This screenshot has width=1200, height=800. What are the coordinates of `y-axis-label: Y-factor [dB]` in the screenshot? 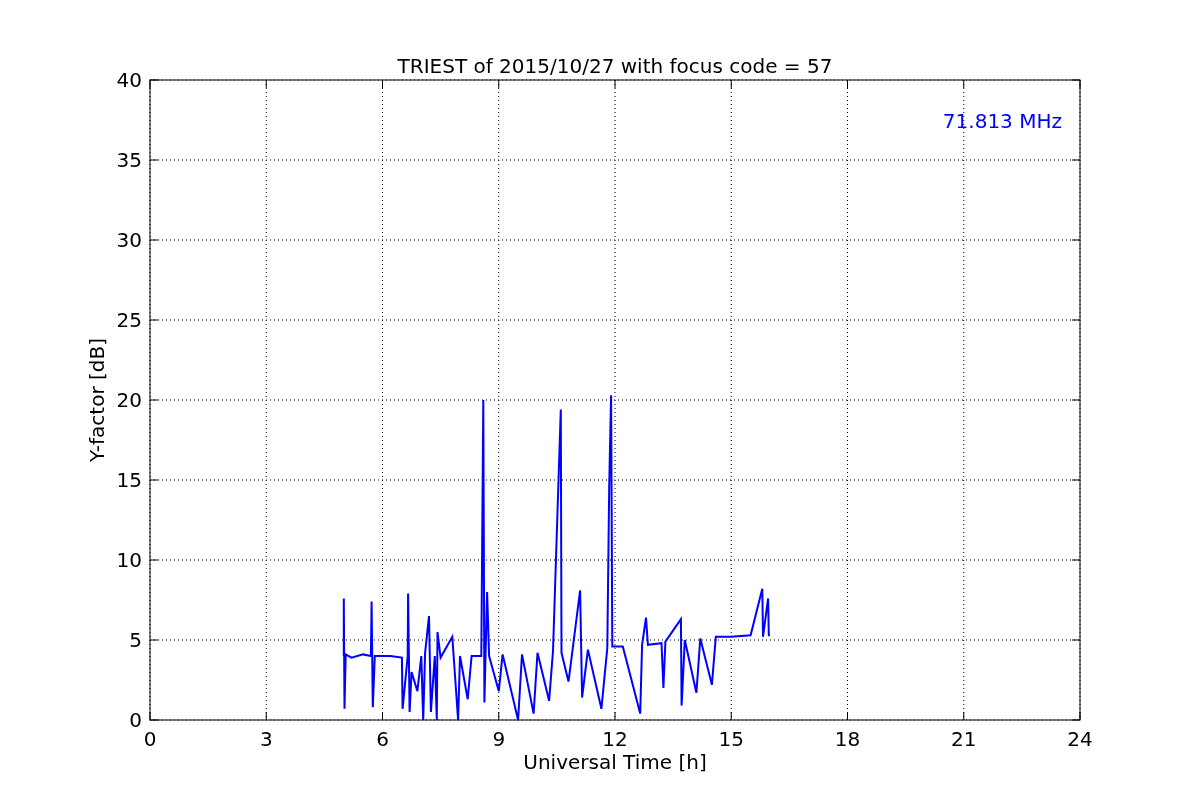 It's located at (97, 400).